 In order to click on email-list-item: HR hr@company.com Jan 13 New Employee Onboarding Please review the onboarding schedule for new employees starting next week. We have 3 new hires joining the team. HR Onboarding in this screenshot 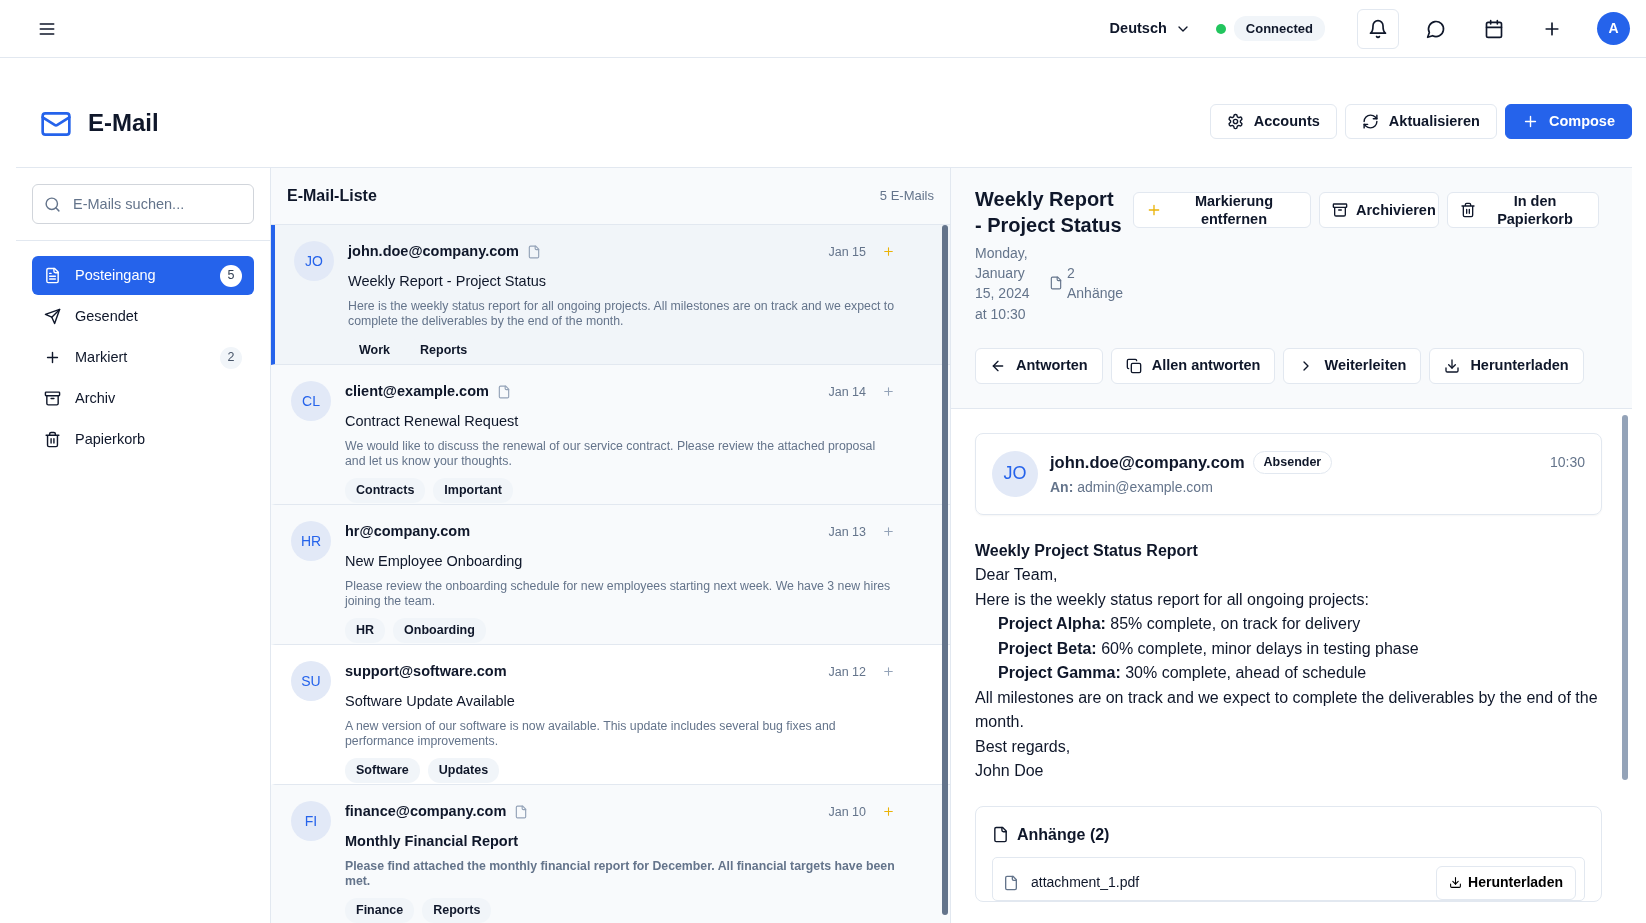, I will do `click(610, 575)`.